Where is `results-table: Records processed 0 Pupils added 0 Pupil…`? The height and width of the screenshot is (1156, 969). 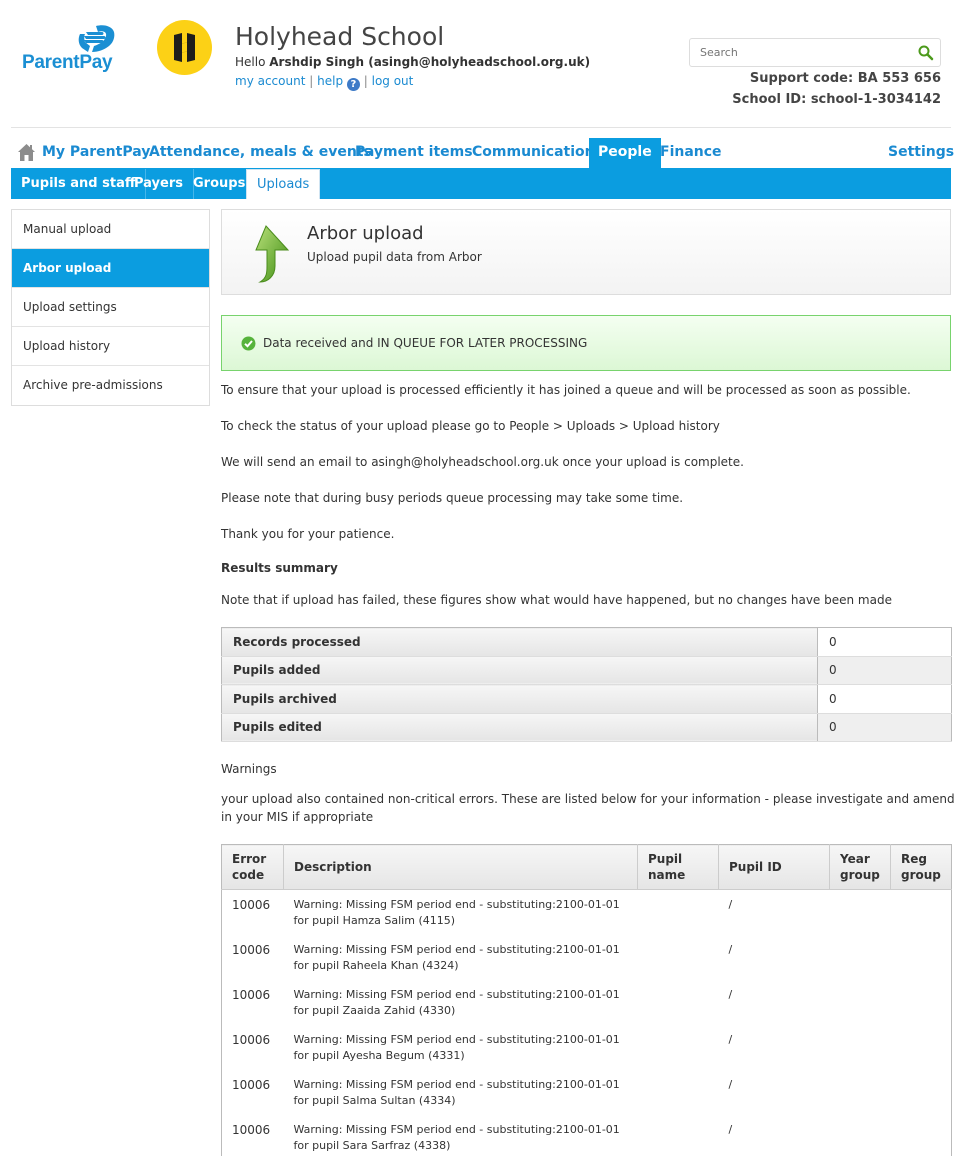
results-table: Records processed 0 Pupils added 0 Pupil… is located at coordinates (586, 684).